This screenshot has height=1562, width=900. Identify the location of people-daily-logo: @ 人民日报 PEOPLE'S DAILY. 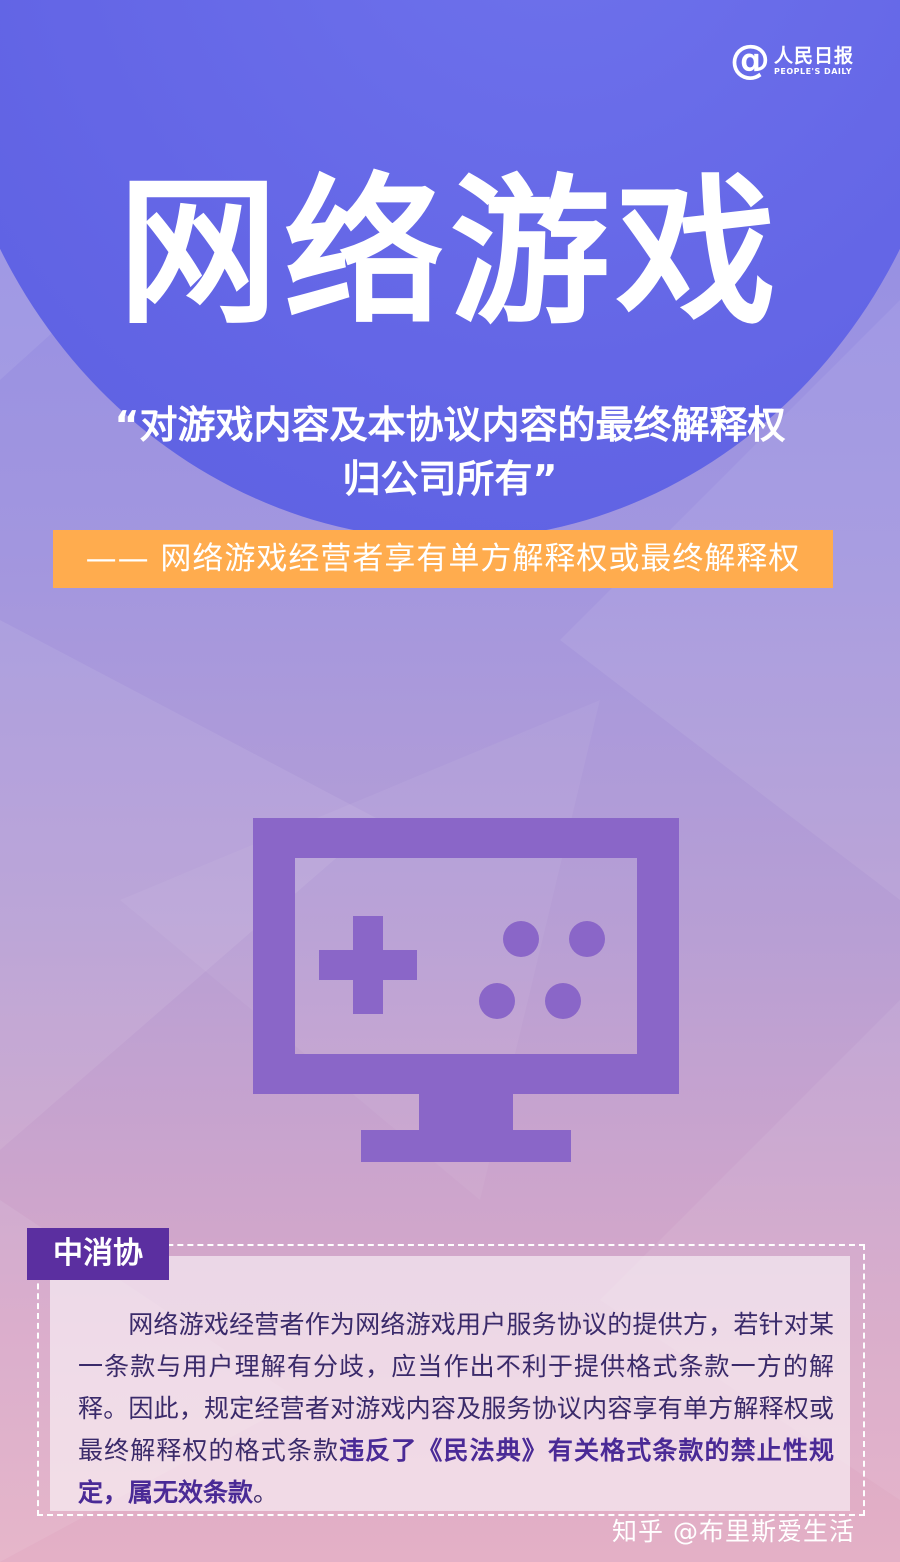
(792, 60).